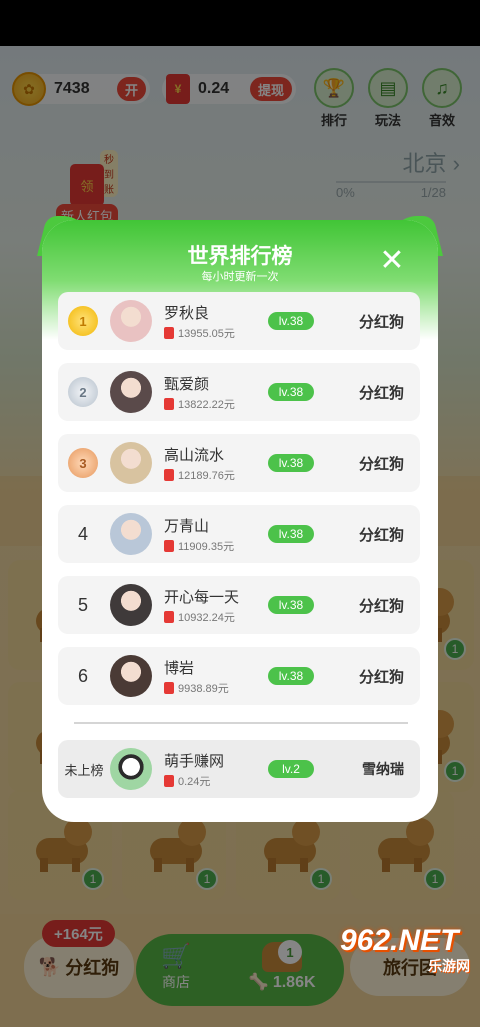 The height and width of the screenshot is (1027, 480). Describe the element at coordinates (239, 321) in the screenshot. I see `rank-row: 1 罗秋良 13955.05元 lv.38 分红狗` at that location.